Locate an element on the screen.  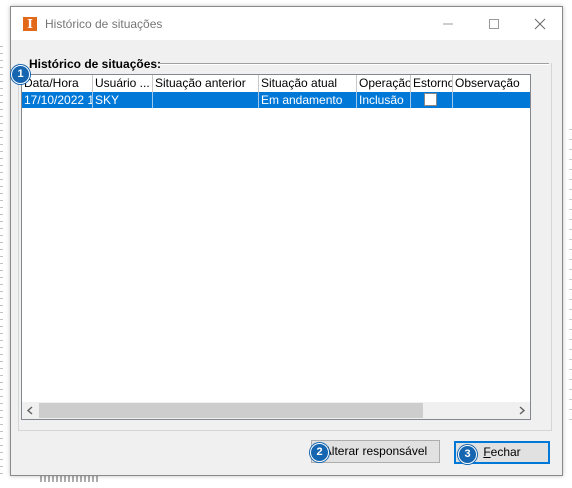
cell-situacao-anterior is located at coordinates (206, 100).